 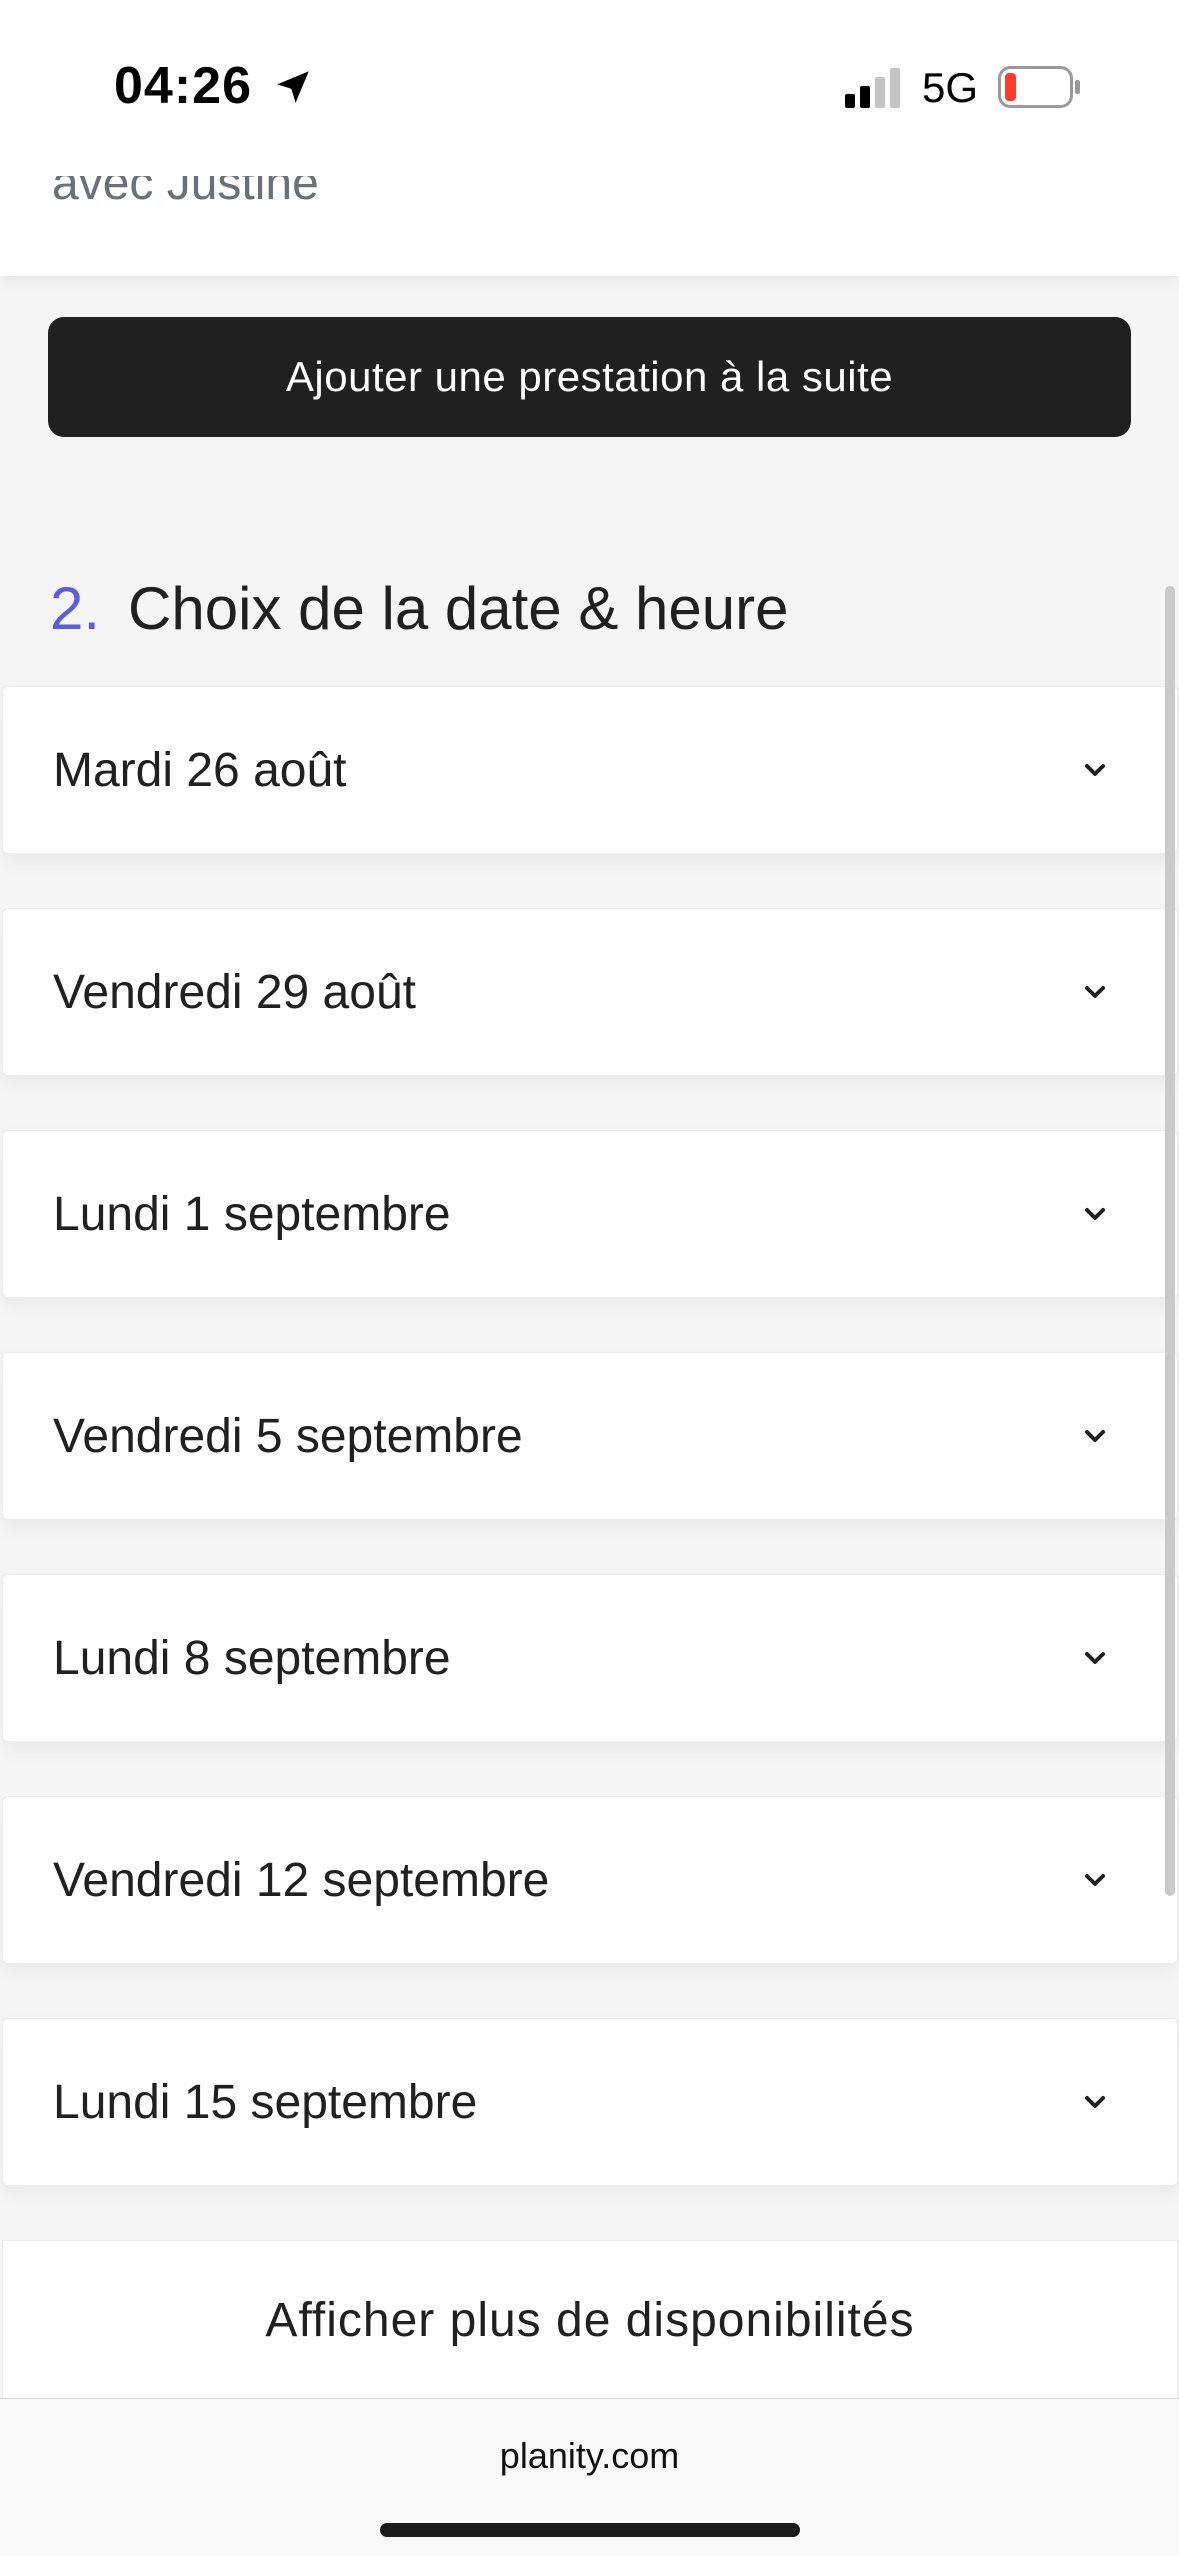 What do you see at coordinates (589, 377) in the screenshot?
I see `add-service-button: Ajouter une prestation à la suite` at bounding box center [589, 377].